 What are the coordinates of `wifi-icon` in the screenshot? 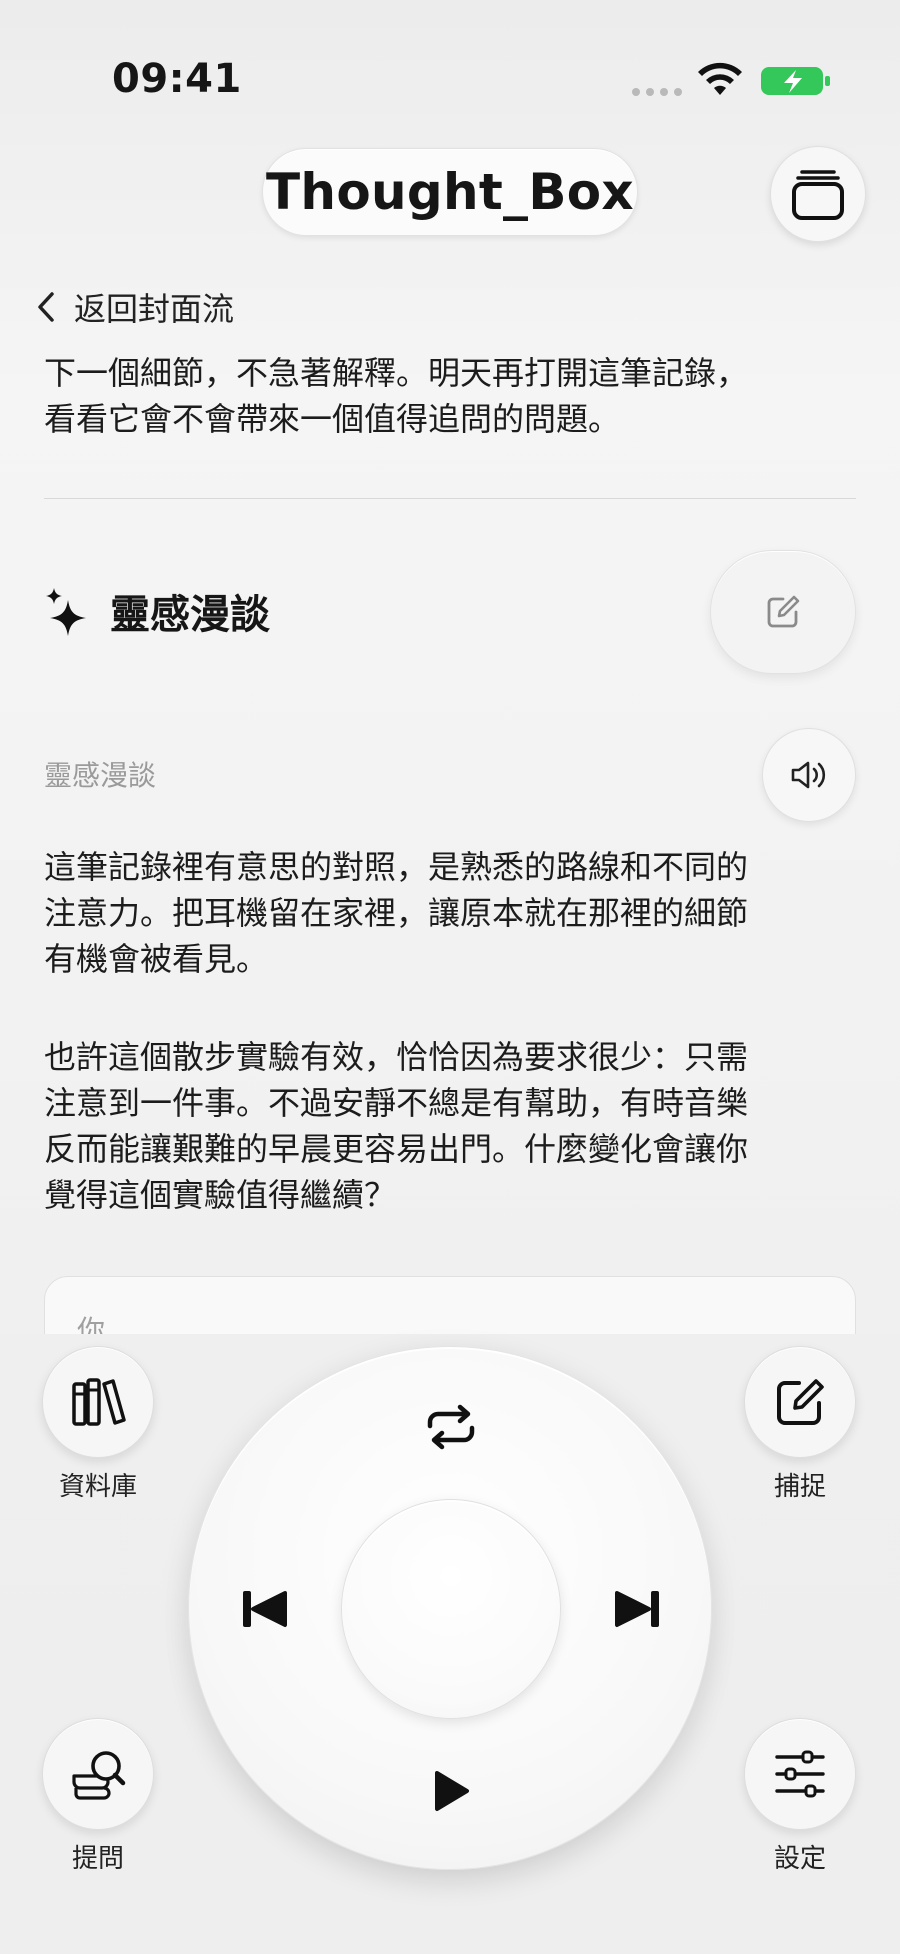 It's located at (720, 78).